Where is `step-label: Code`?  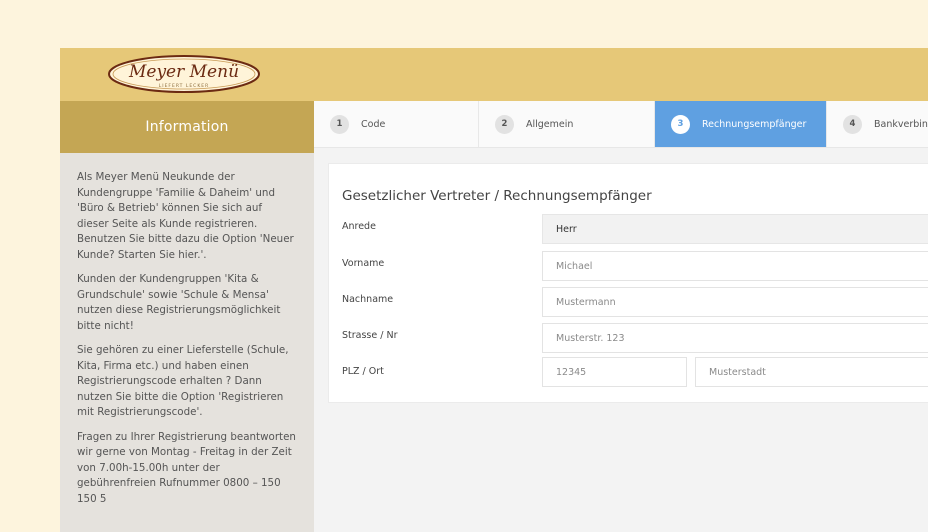 step-label: Code is located at coordinates (373, 124).